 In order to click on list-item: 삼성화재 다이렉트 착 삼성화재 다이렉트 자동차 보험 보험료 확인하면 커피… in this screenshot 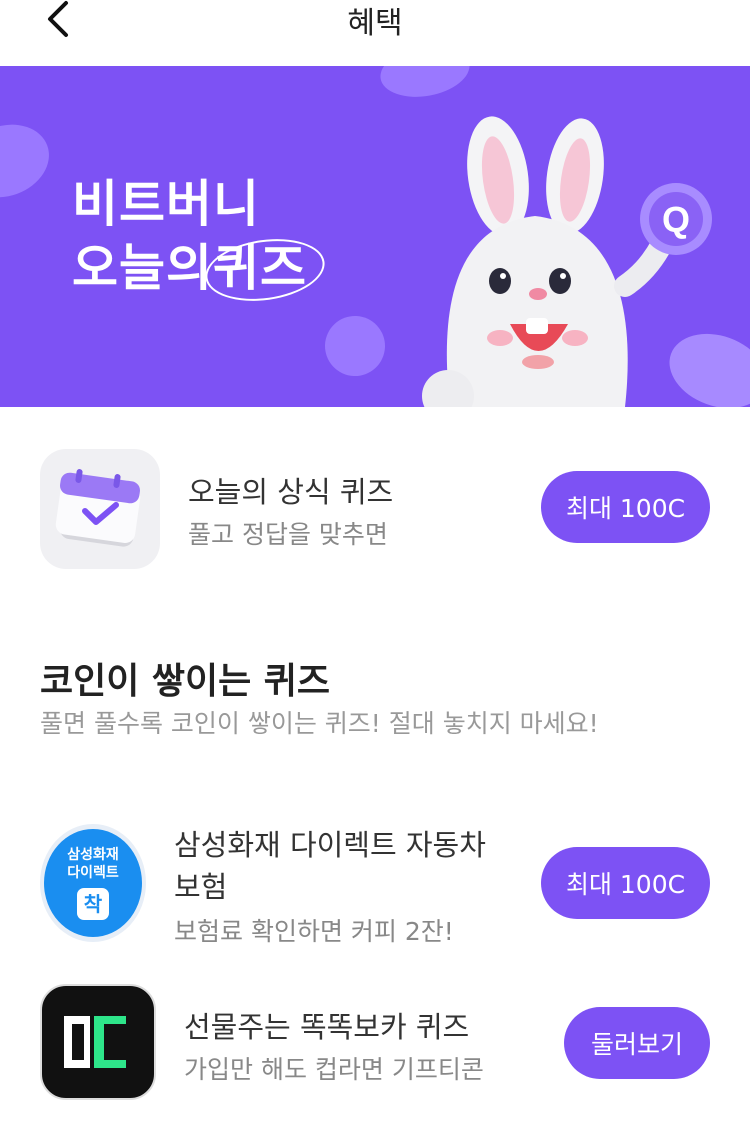, I will do `click(375, 885)`.